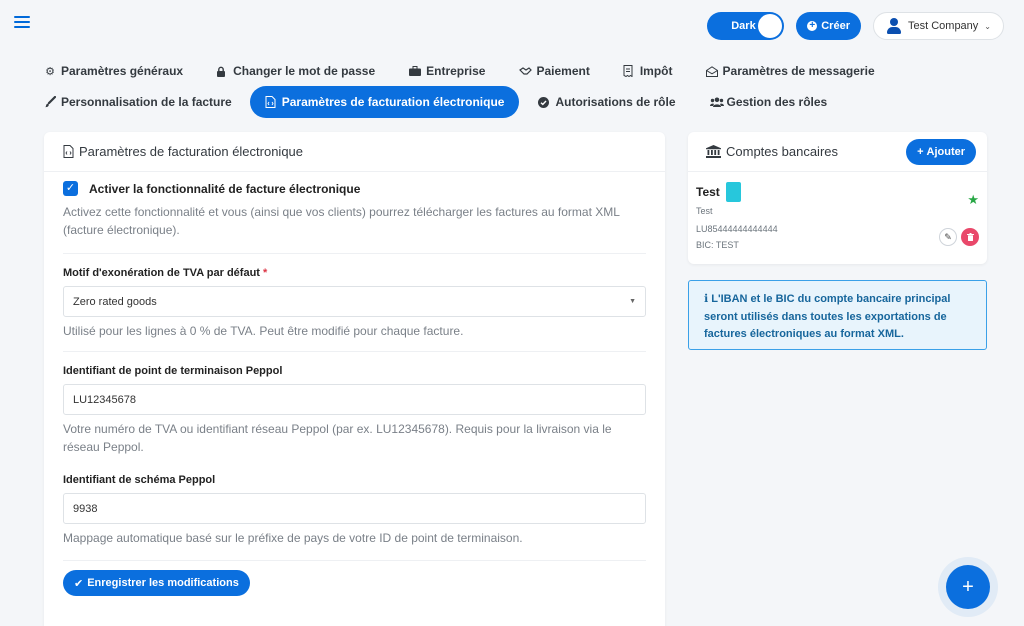 This screenshot has height=626, width=1024. I want to click on tab-payment: Paiement, so click(554, 71).